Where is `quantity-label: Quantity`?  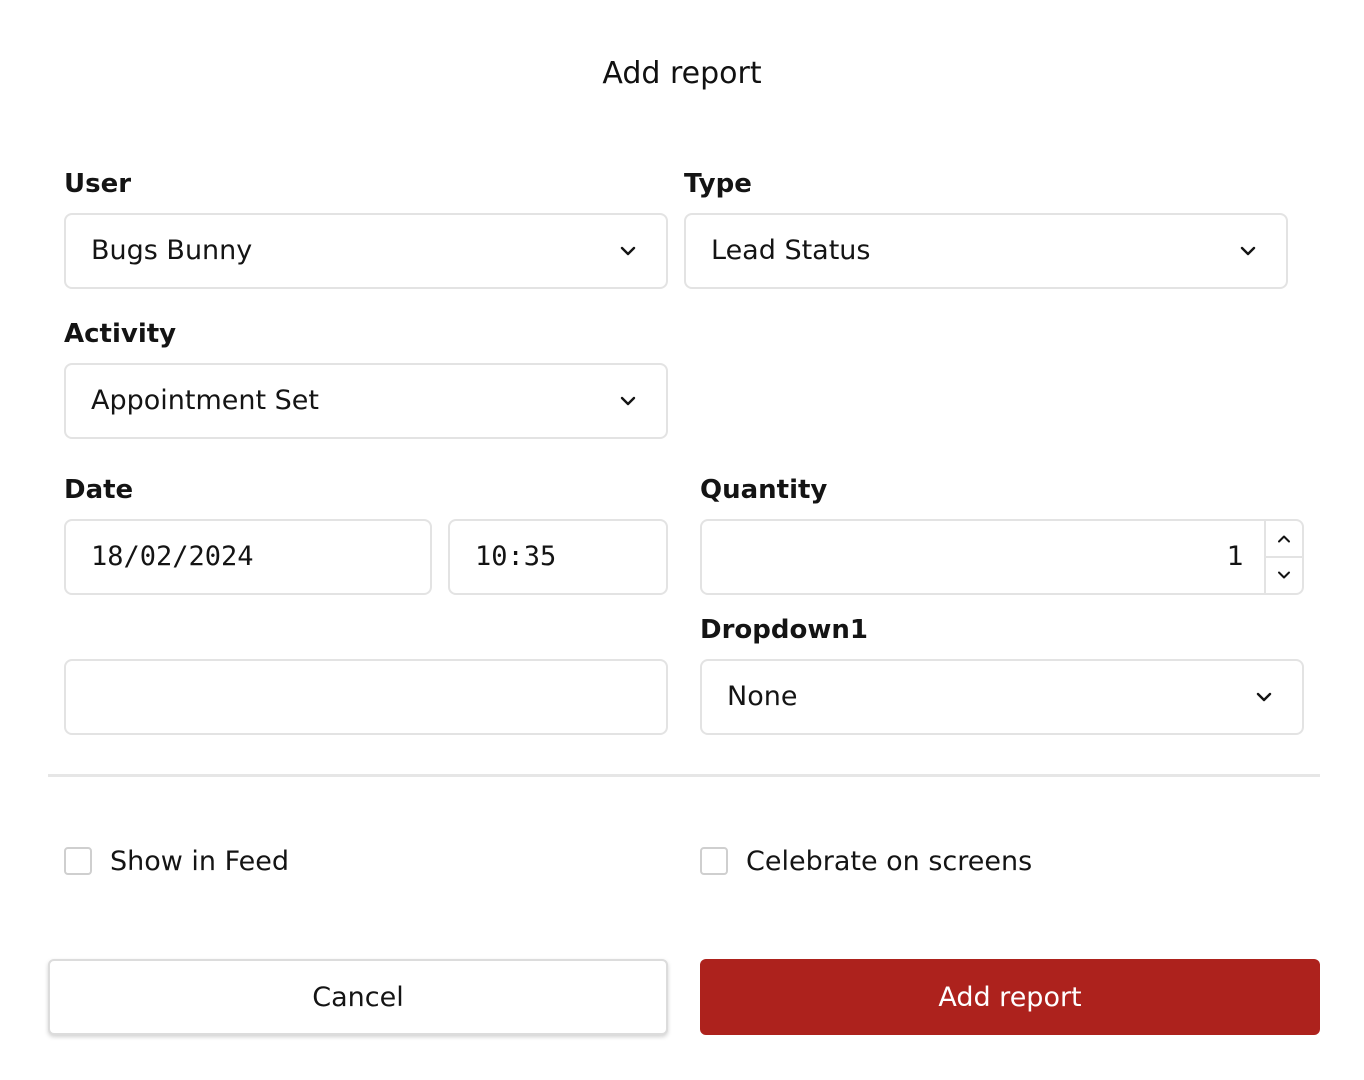 quantity-label: Quantity is located at coordinates (764, 490).